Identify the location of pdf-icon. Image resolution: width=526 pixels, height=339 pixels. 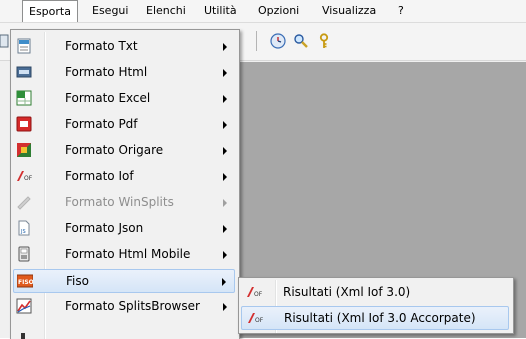
(24, 124).